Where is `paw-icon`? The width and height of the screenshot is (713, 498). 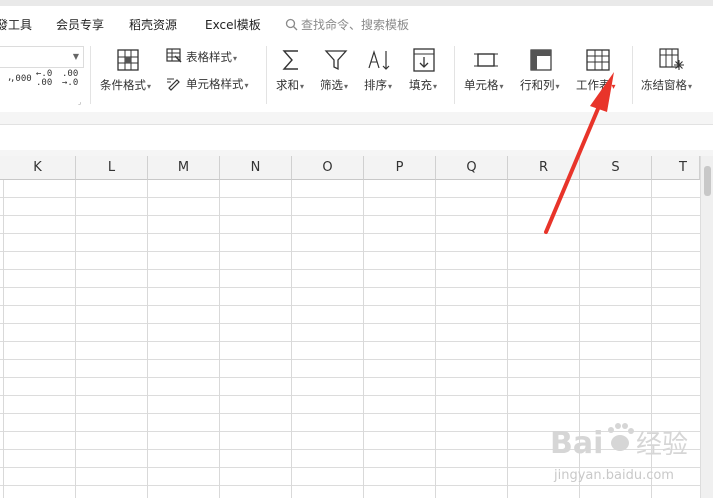
paw-icon is located at coordinates (621, 437).